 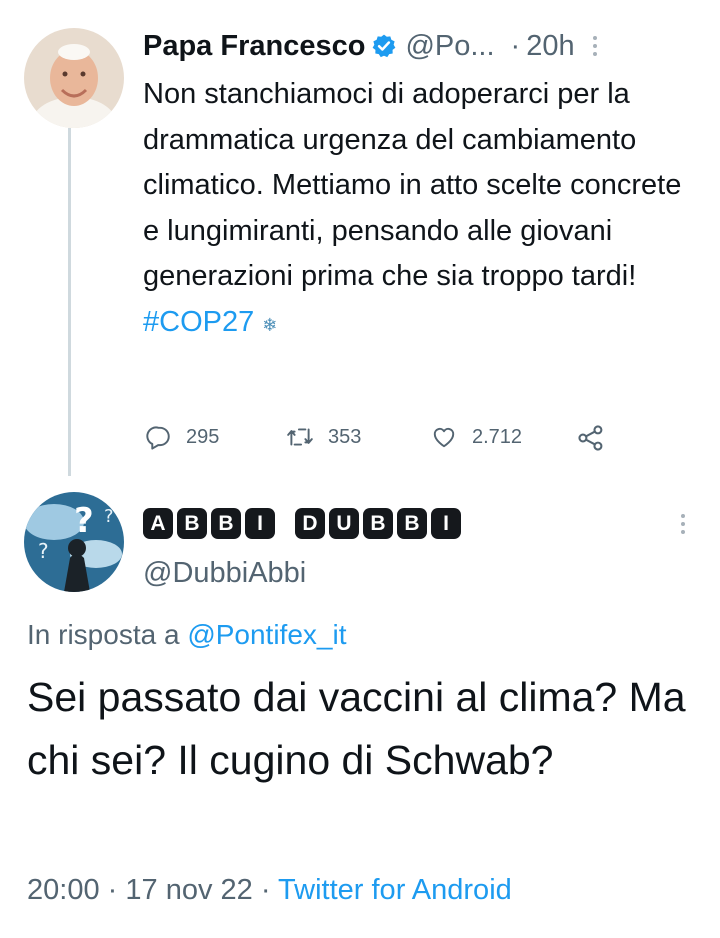 What do you see at coordinates (182, 437) in the screenshot?
I see `reply-action: 295` at bounding box center [182, 437].